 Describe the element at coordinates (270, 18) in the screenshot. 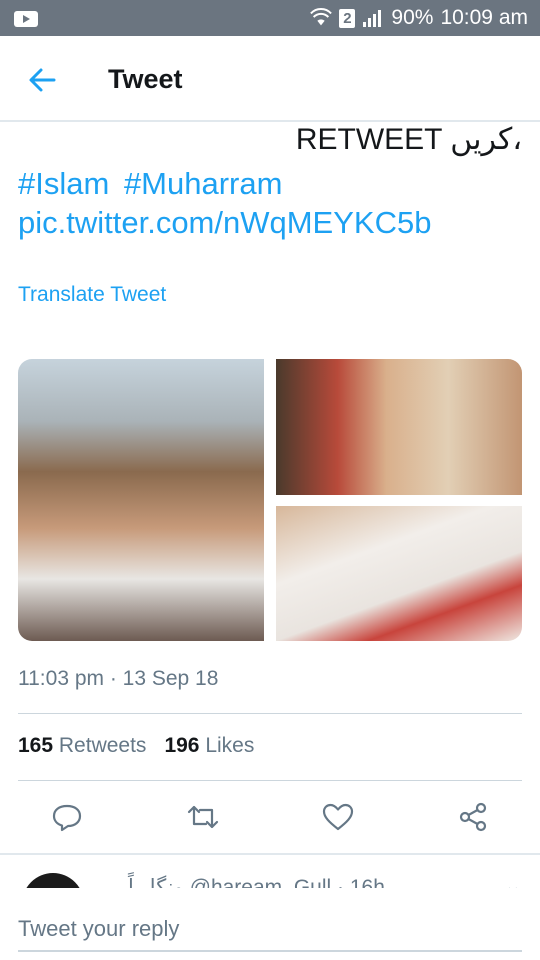

I see `status-bar: 2 90% 10:09 am` at that location.